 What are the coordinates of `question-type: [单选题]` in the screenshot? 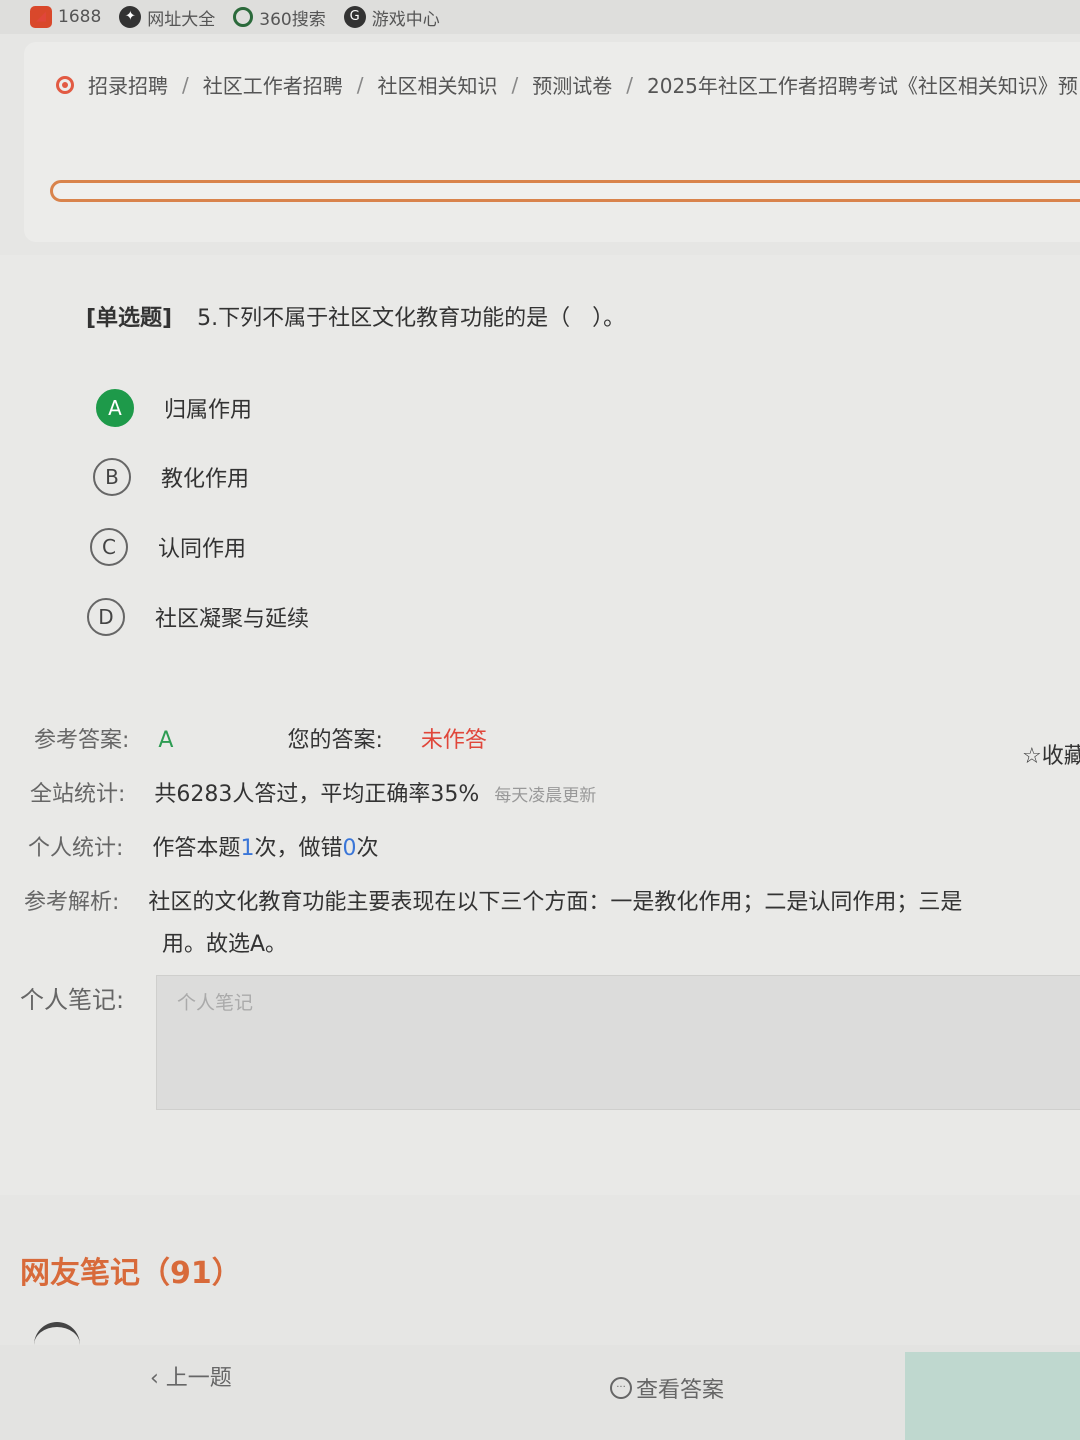 It's located at (129, 318).